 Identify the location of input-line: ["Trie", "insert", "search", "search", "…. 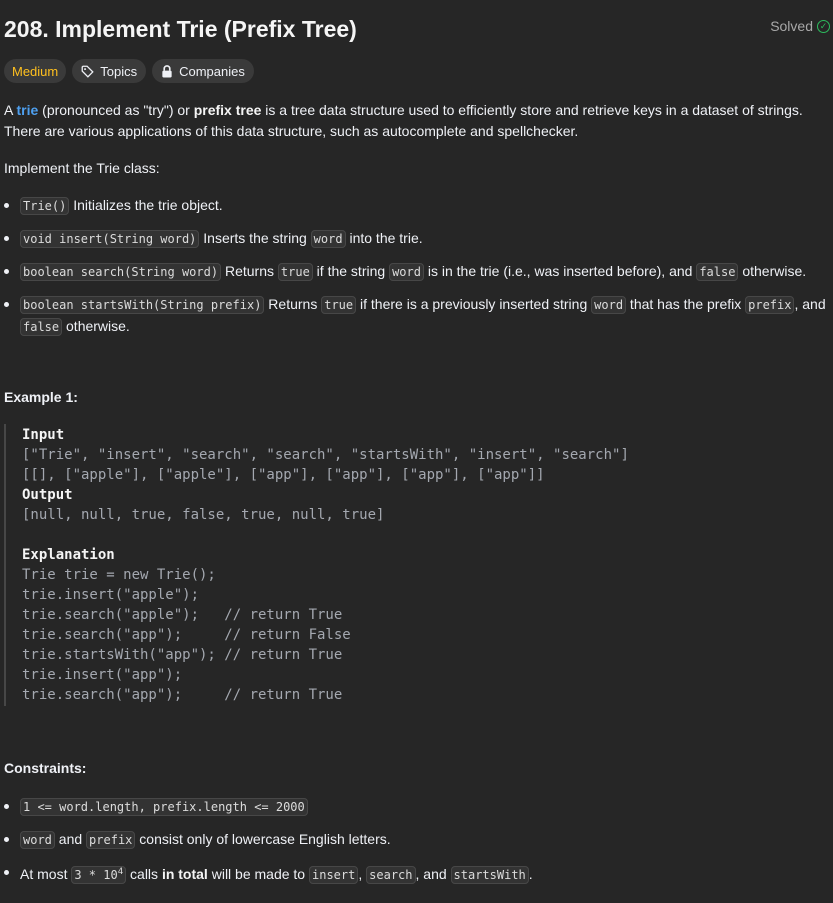
(325, 455).